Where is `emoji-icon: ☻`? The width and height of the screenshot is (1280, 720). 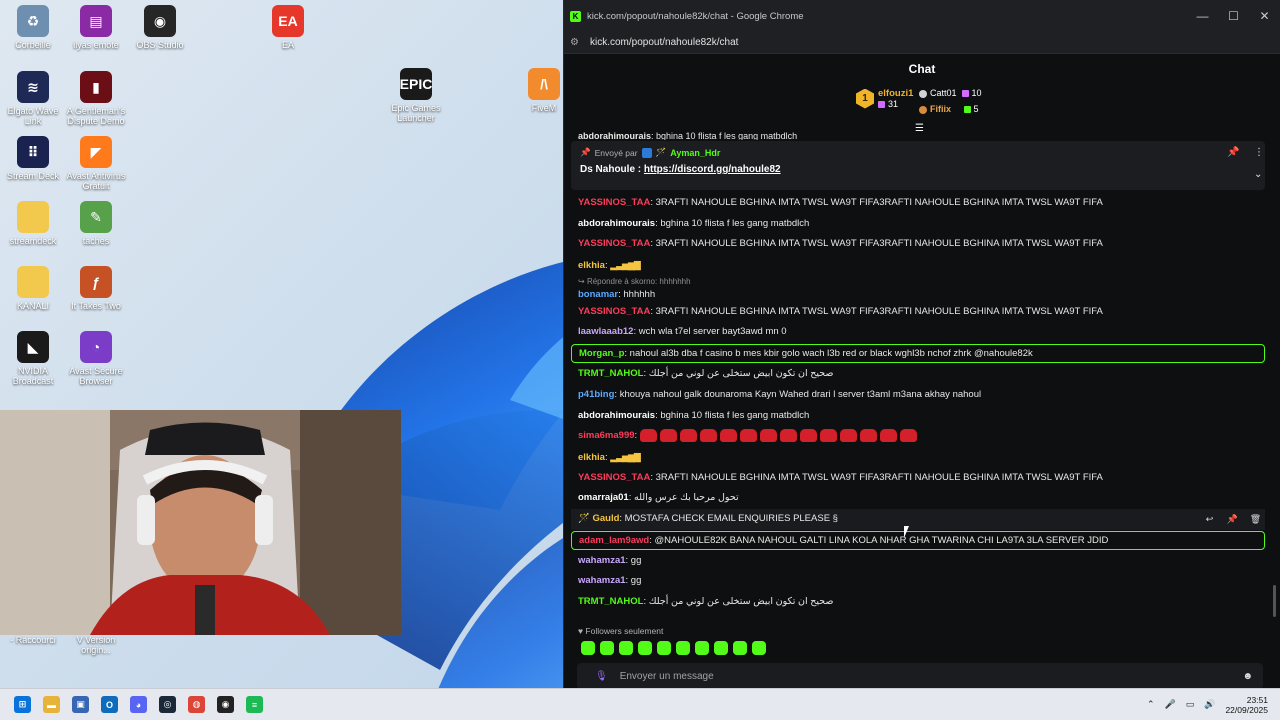 emoji-icon: ☻ is located at coordinates (1247, 676).